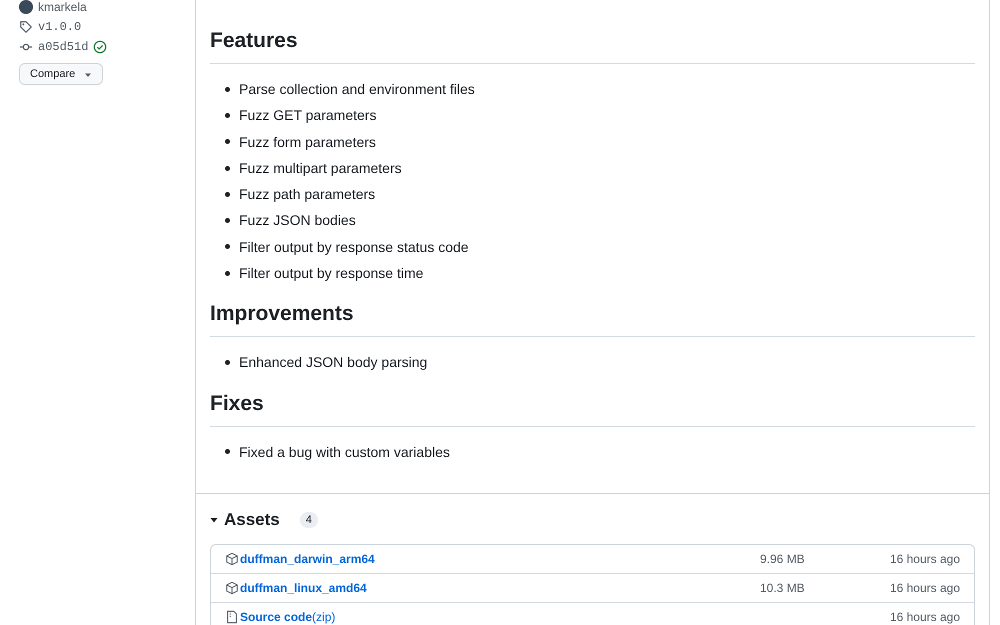 The image size is (1000, 625). I want to click on list-item: Parse collection and environment files, so click(357, 89).